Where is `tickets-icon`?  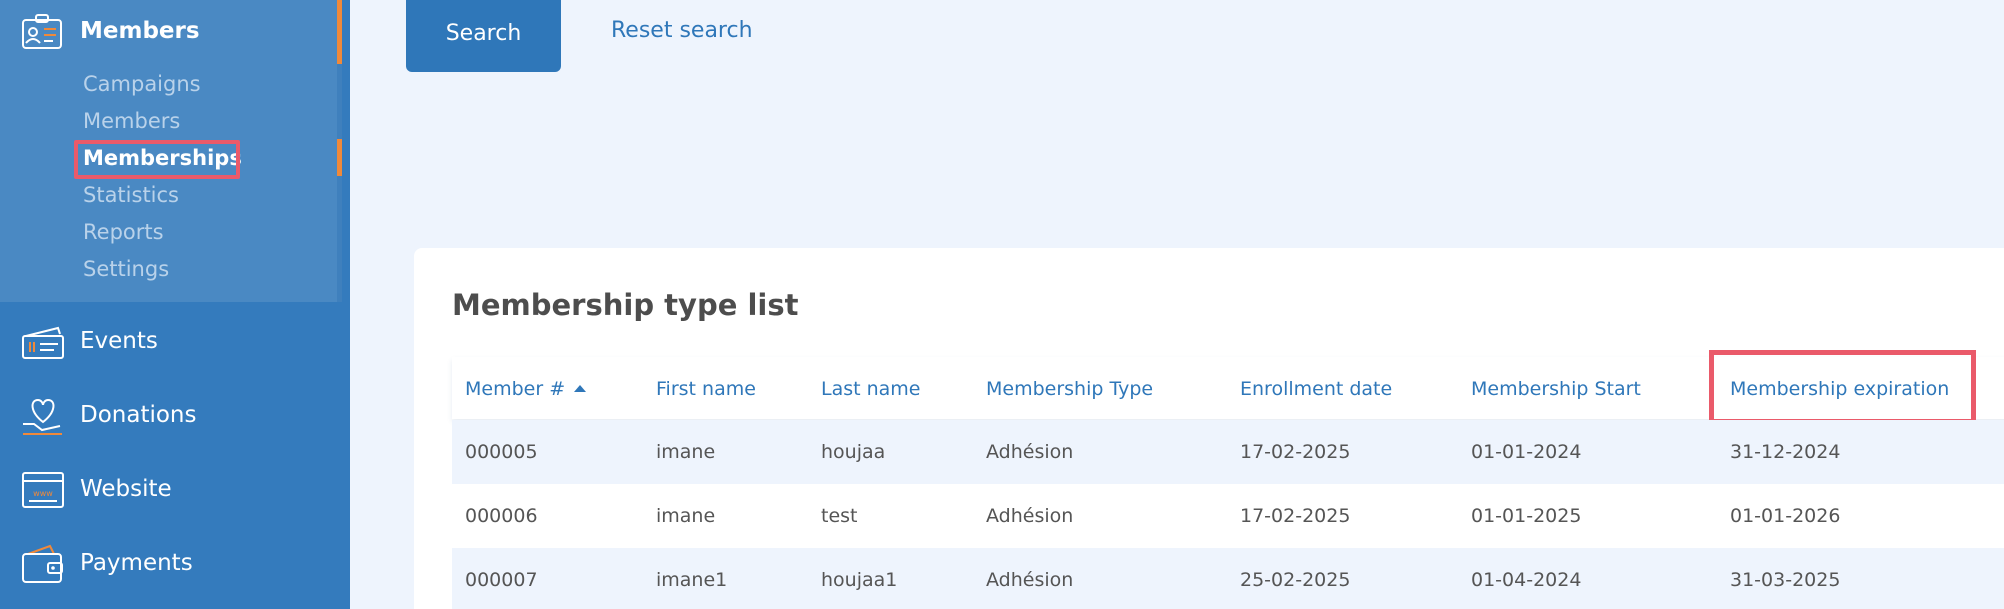 tickets-icon is located at coordinates (43, 342).